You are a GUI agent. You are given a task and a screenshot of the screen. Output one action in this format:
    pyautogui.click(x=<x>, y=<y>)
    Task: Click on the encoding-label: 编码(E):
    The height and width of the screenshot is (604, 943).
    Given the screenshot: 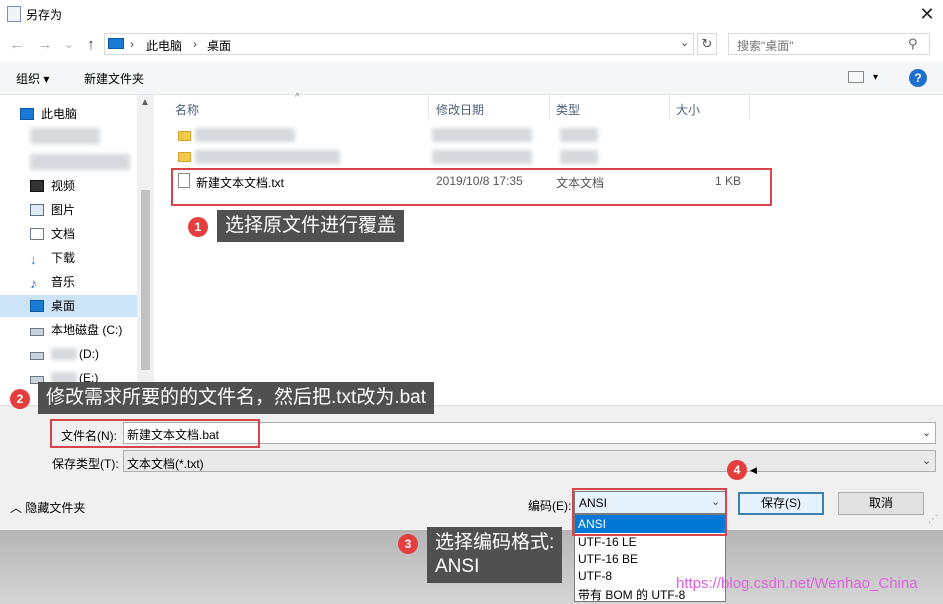 What is the action you would take?
    pyautogui.click(x=550, y=506)
    